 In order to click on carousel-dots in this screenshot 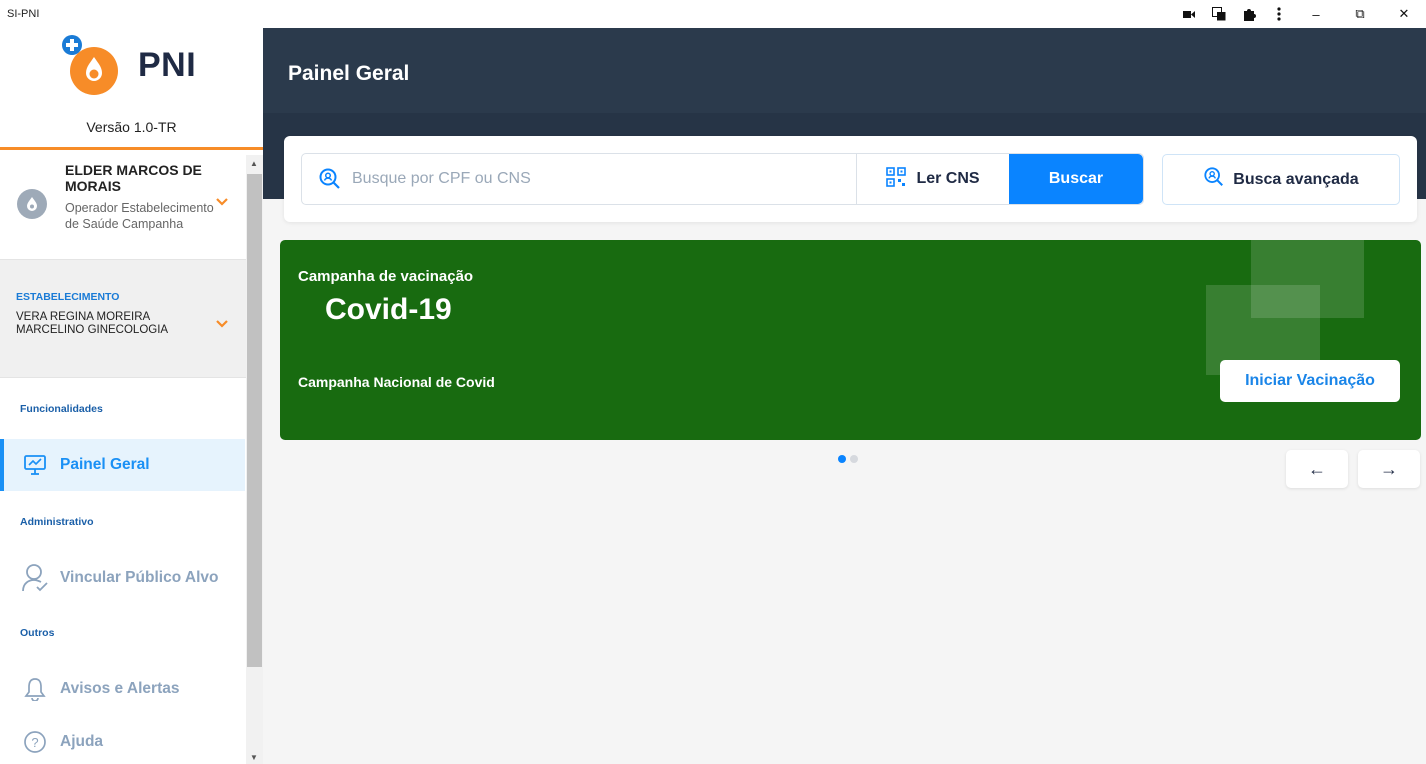, I will do `click(850, 459)`.